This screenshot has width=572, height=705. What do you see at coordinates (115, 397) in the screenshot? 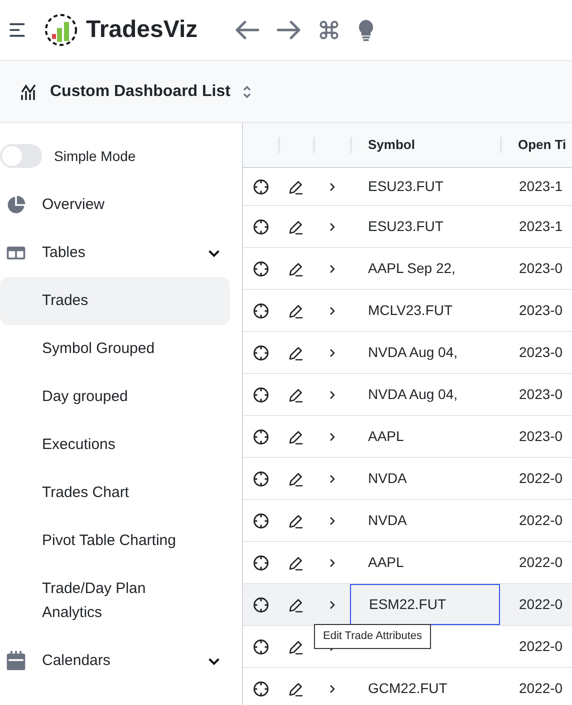
I see `sidebar-item: Day grouped` at bounding box center [115, 397].